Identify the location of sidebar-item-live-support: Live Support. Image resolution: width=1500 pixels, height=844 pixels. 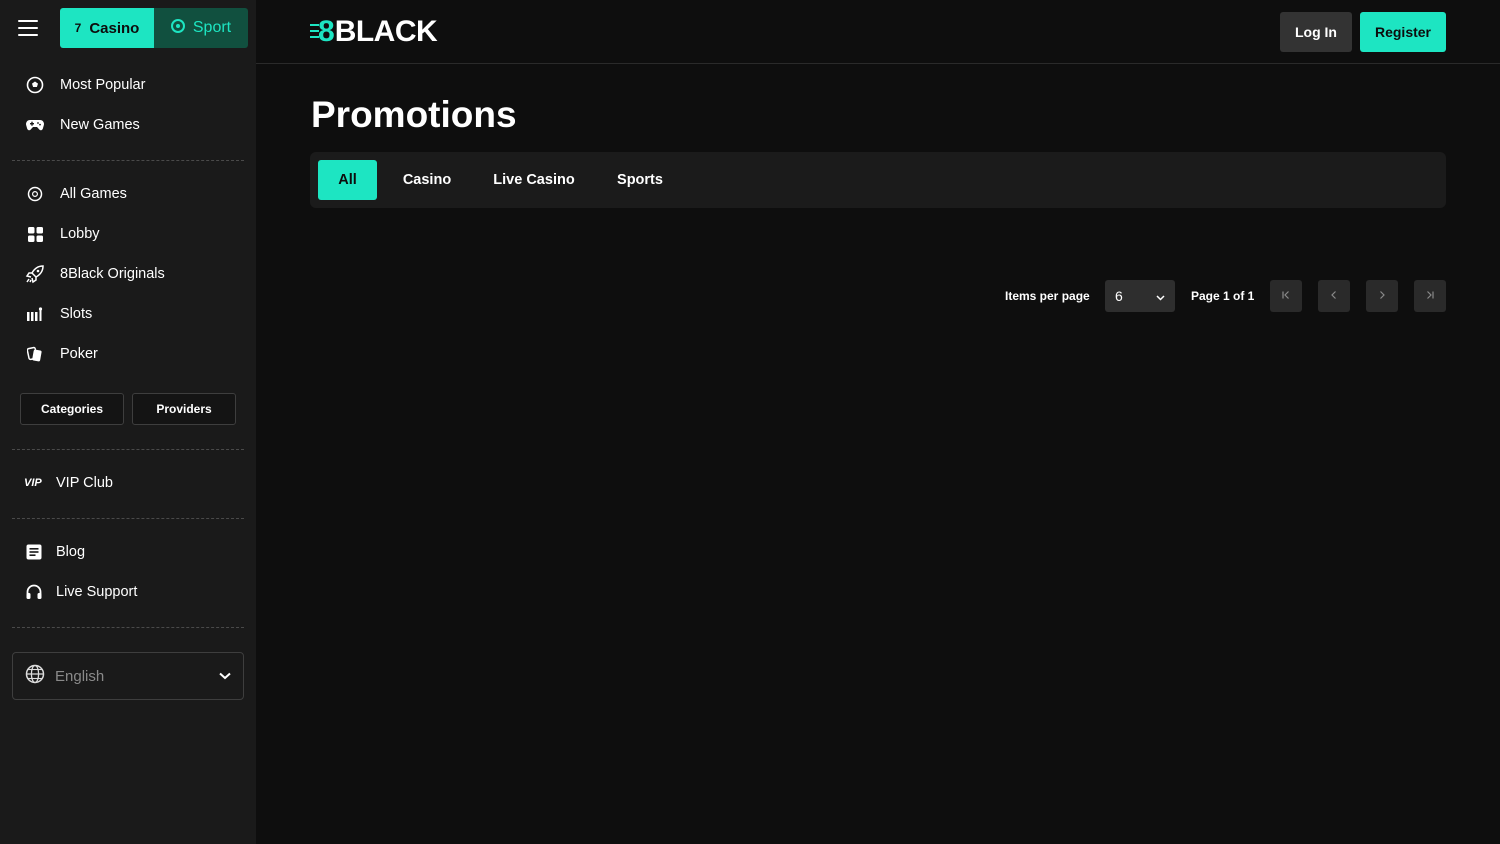
(134, 592).